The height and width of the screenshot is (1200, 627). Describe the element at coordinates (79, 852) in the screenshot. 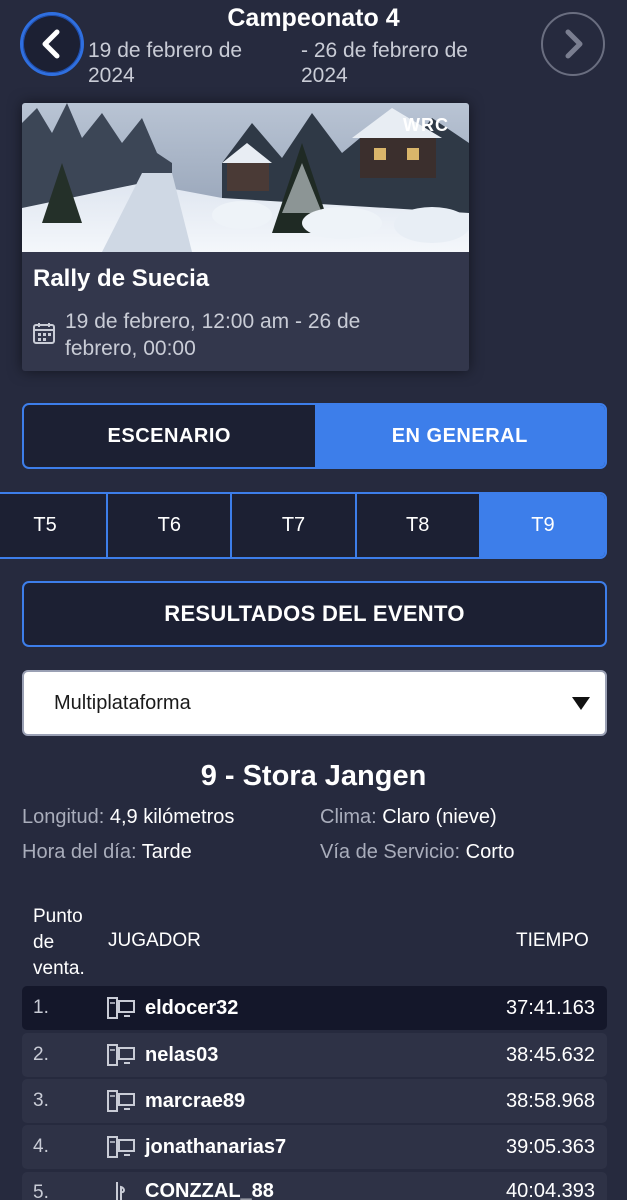

I see `stage-time-label: Hora del día:` at that location.